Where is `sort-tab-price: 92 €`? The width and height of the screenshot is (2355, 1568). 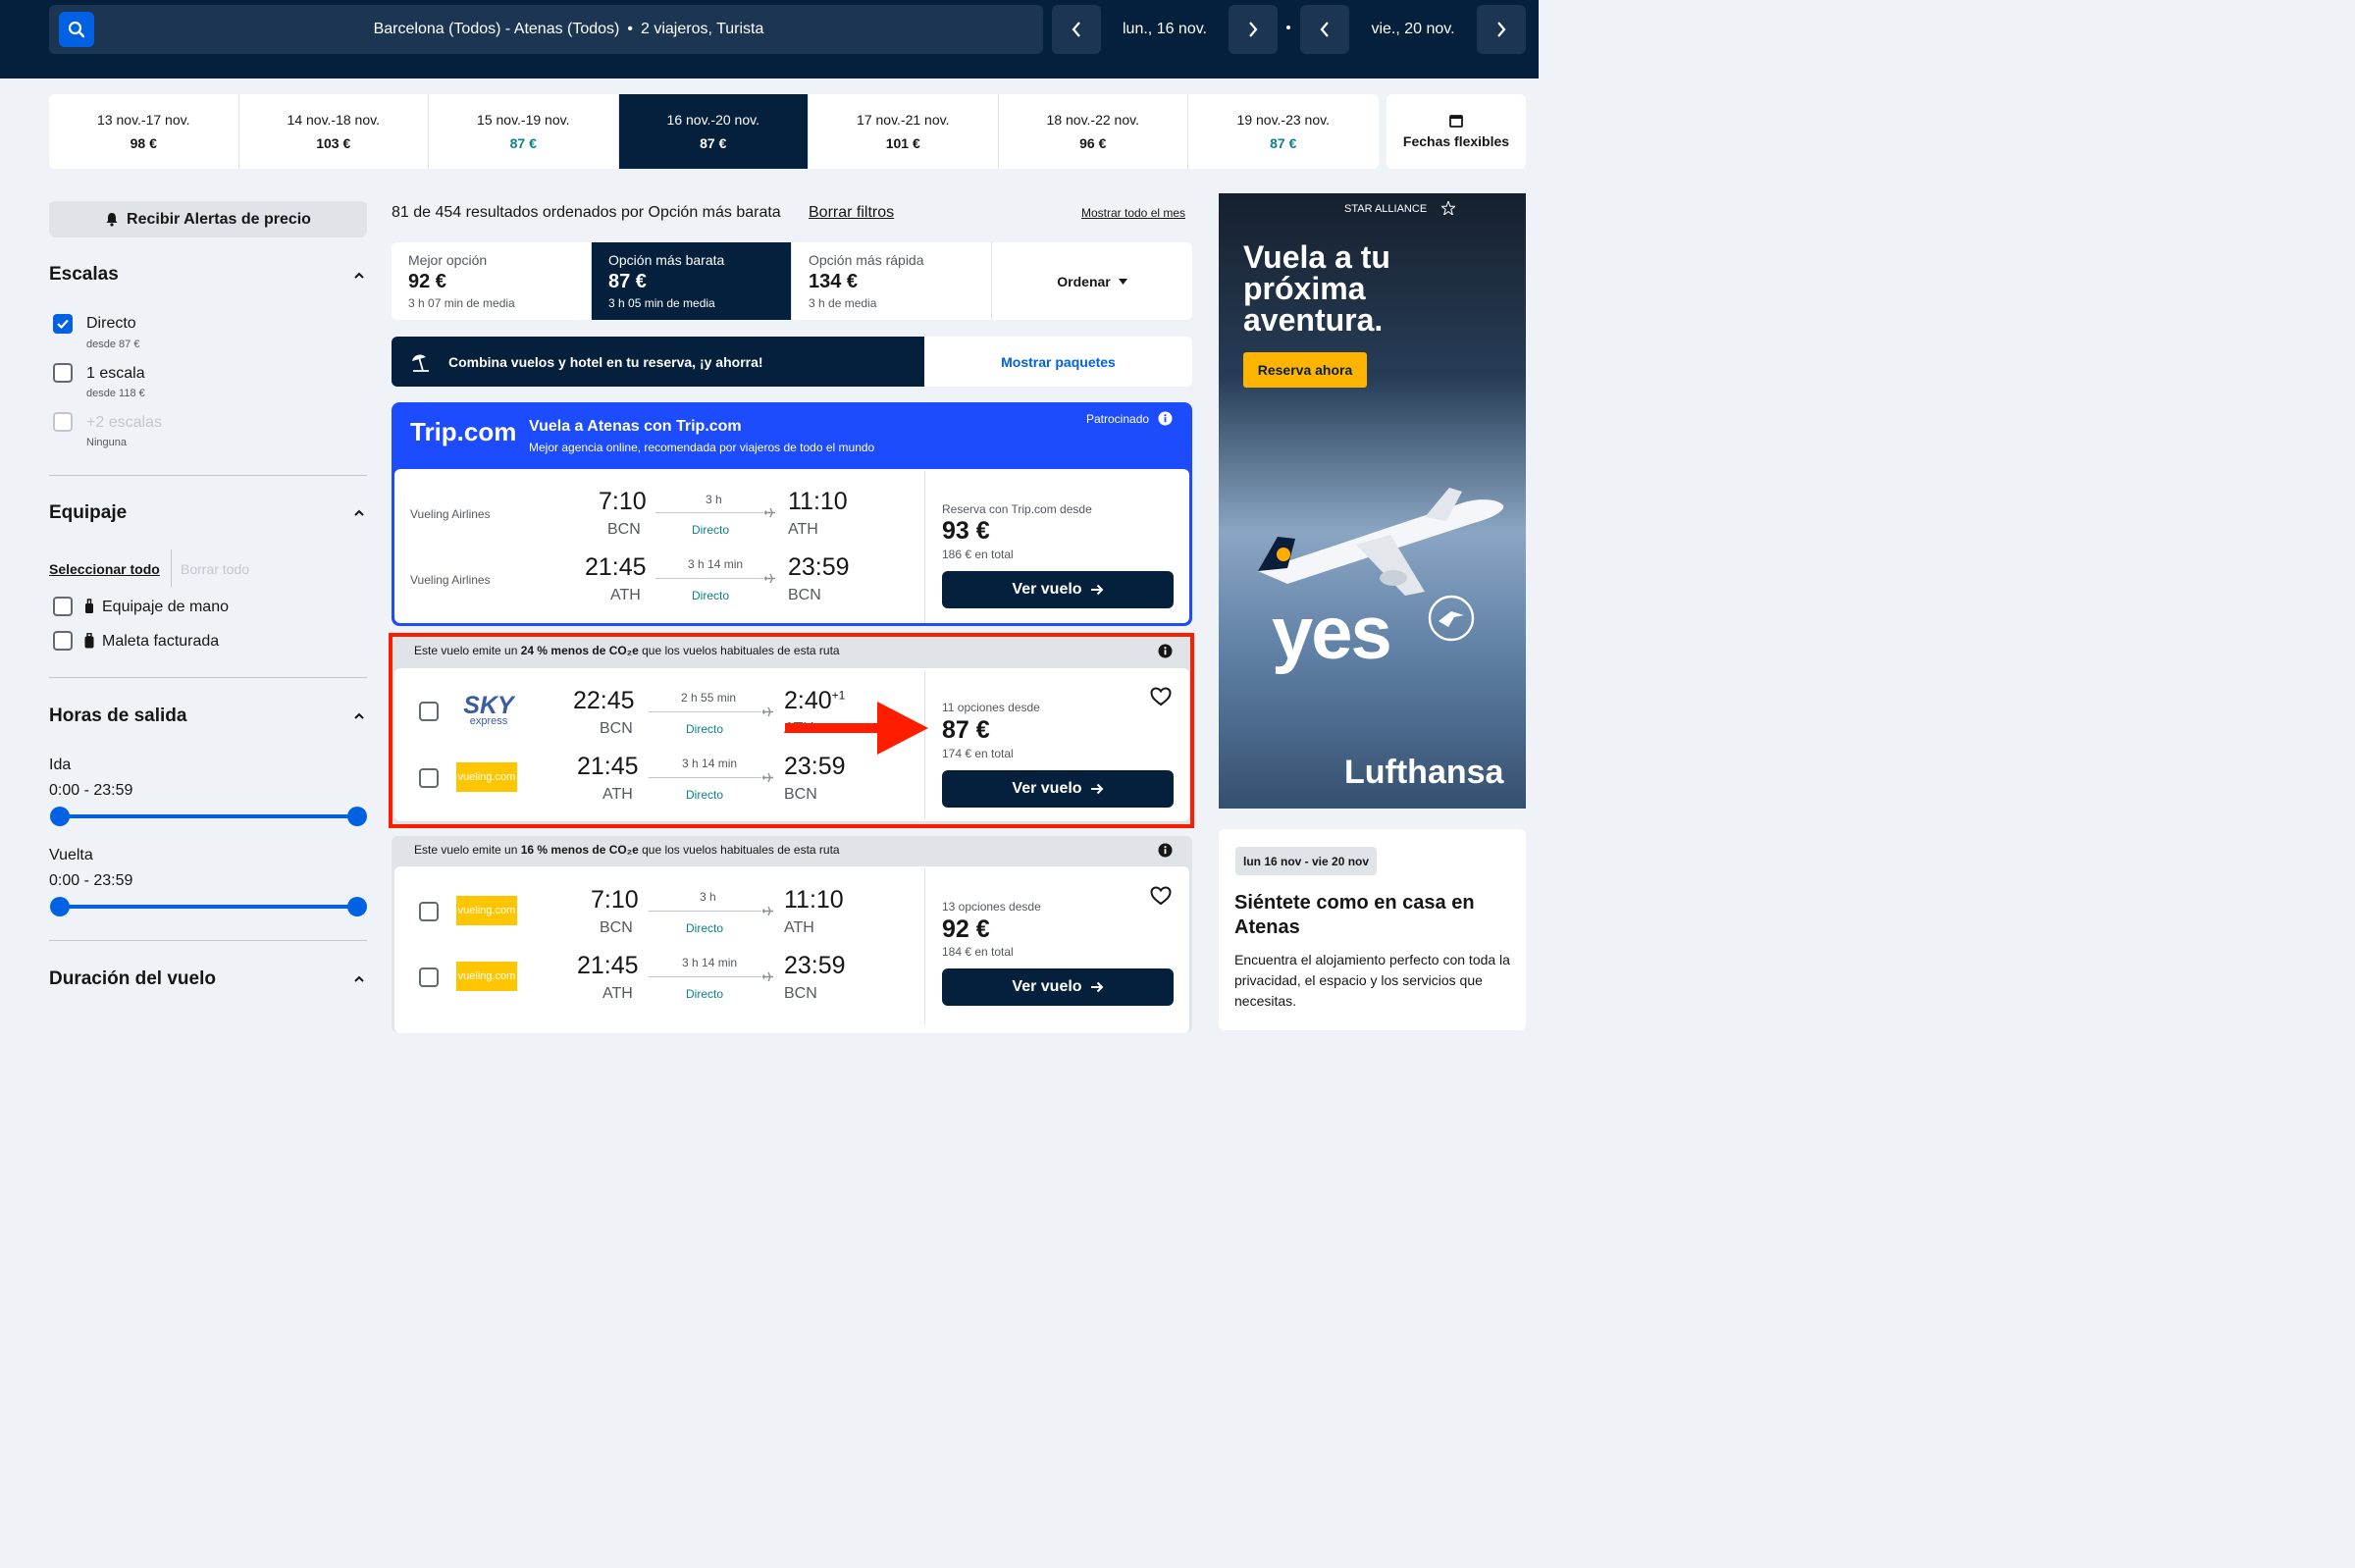 sort-tab-price: 92 € is located at coordinates (427, 281).